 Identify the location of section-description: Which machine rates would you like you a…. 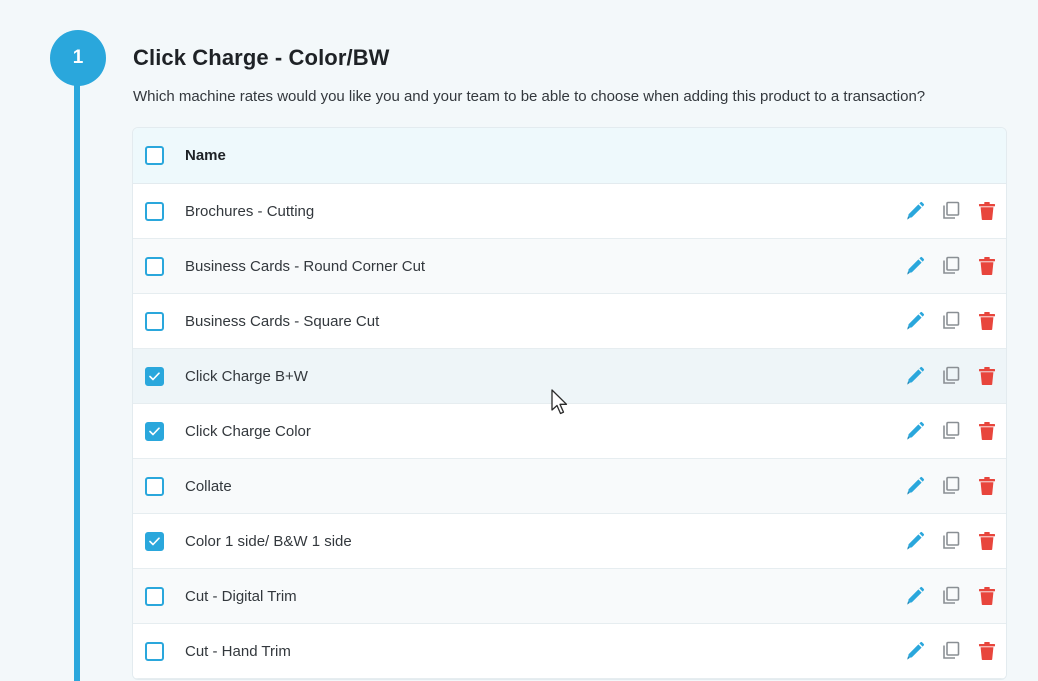
(529, 96).